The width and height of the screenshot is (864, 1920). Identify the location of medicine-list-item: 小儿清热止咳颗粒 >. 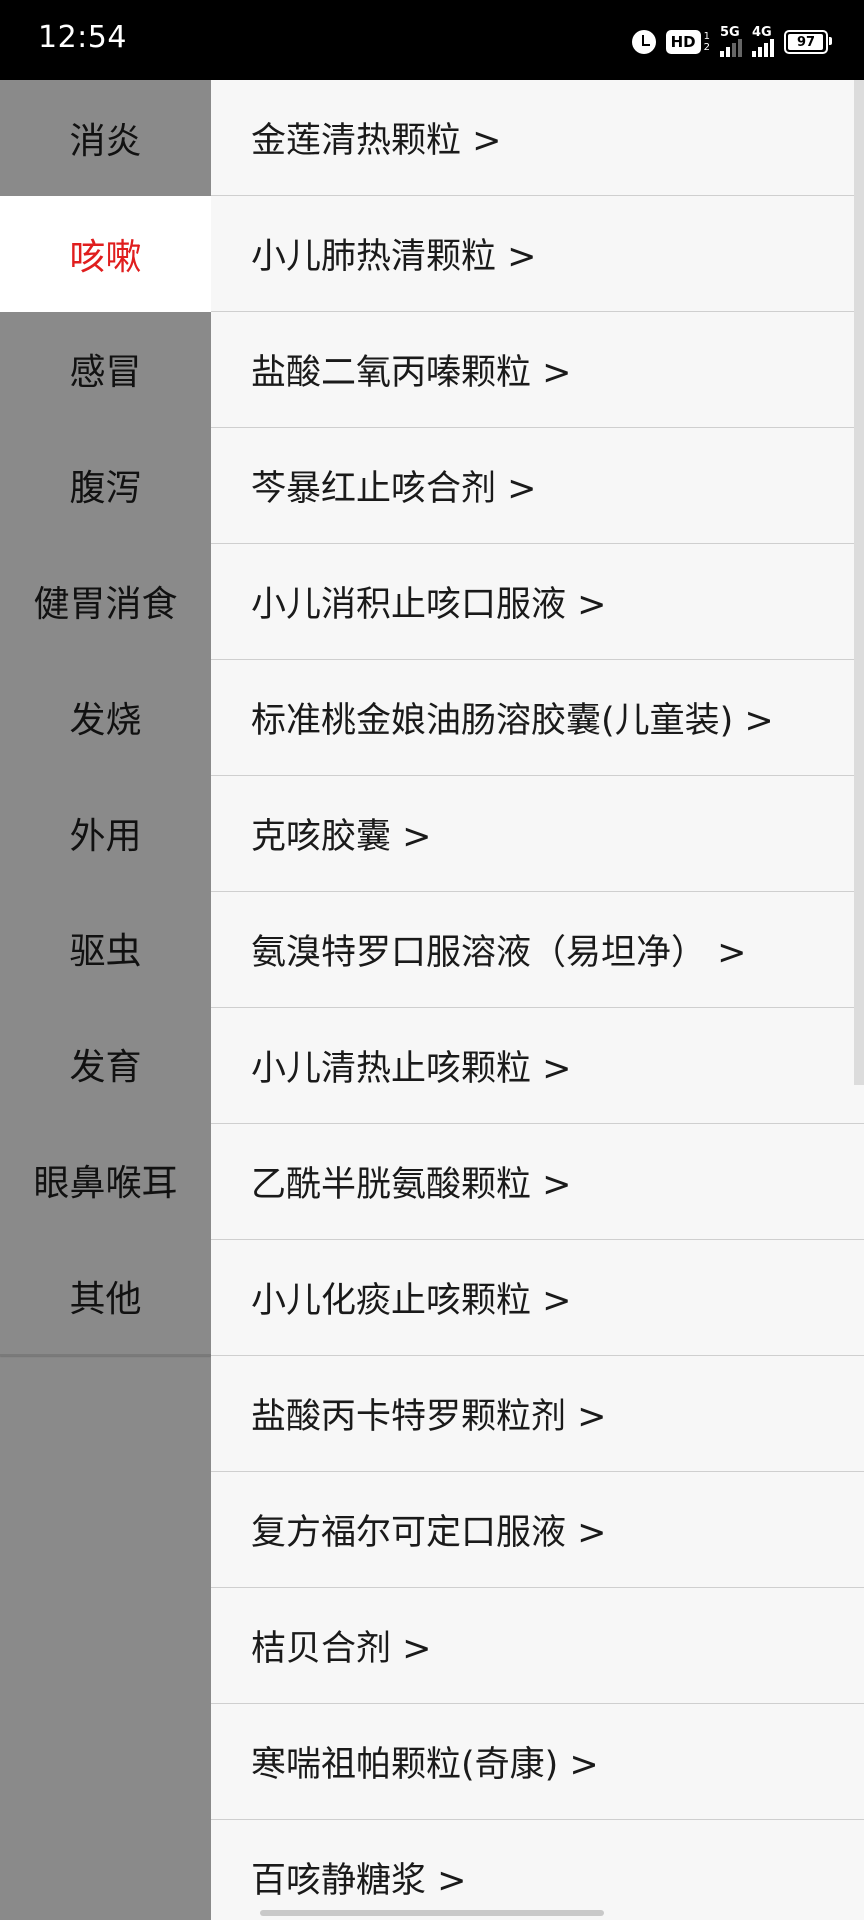
(537, 1066).